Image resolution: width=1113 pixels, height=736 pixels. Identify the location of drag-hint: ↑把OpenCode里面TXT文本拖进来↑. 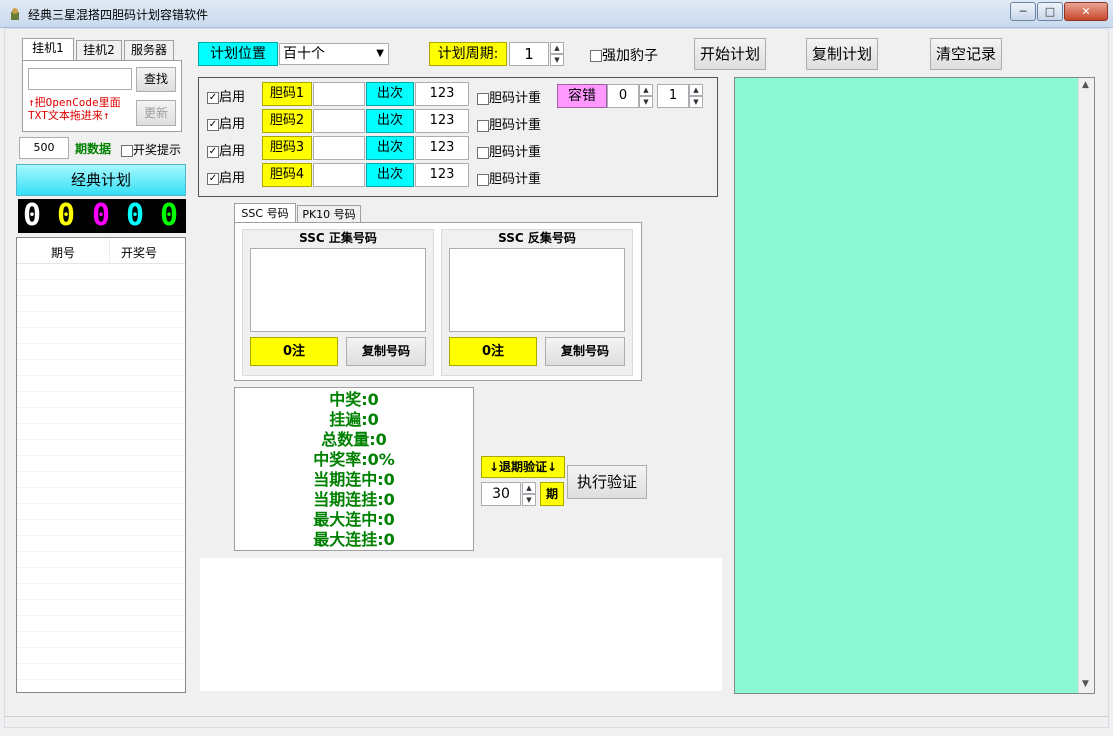
(74, 109).